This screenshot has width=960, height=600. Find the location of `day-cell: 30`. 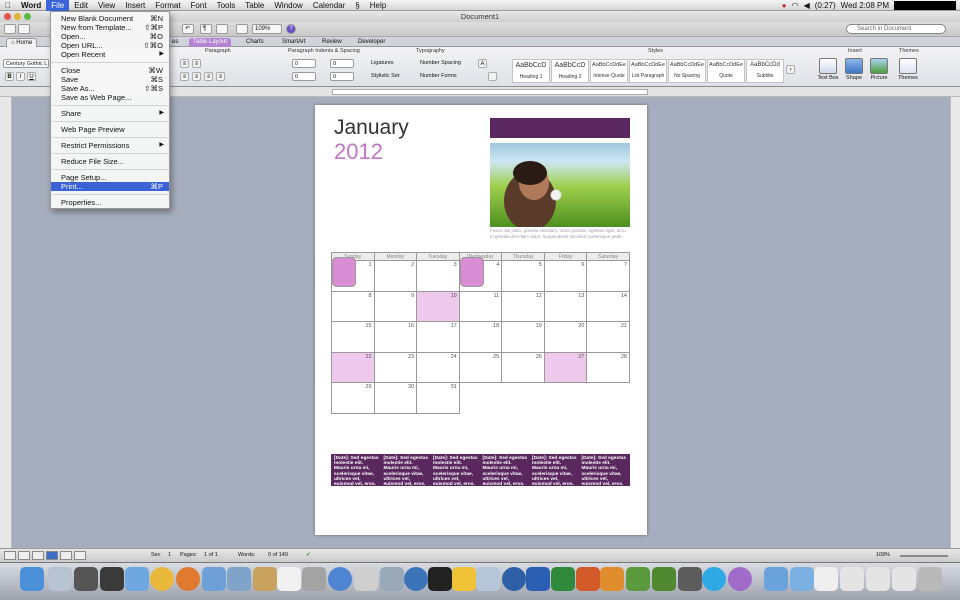

day-cell: 30 is located at coordinates (395, 398).